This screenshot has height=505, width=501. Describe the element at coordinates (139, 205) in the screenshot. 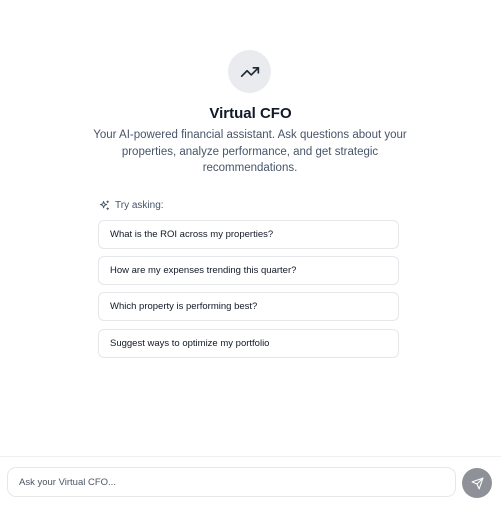

I see `try-asking-label: Try asking:` at that location.